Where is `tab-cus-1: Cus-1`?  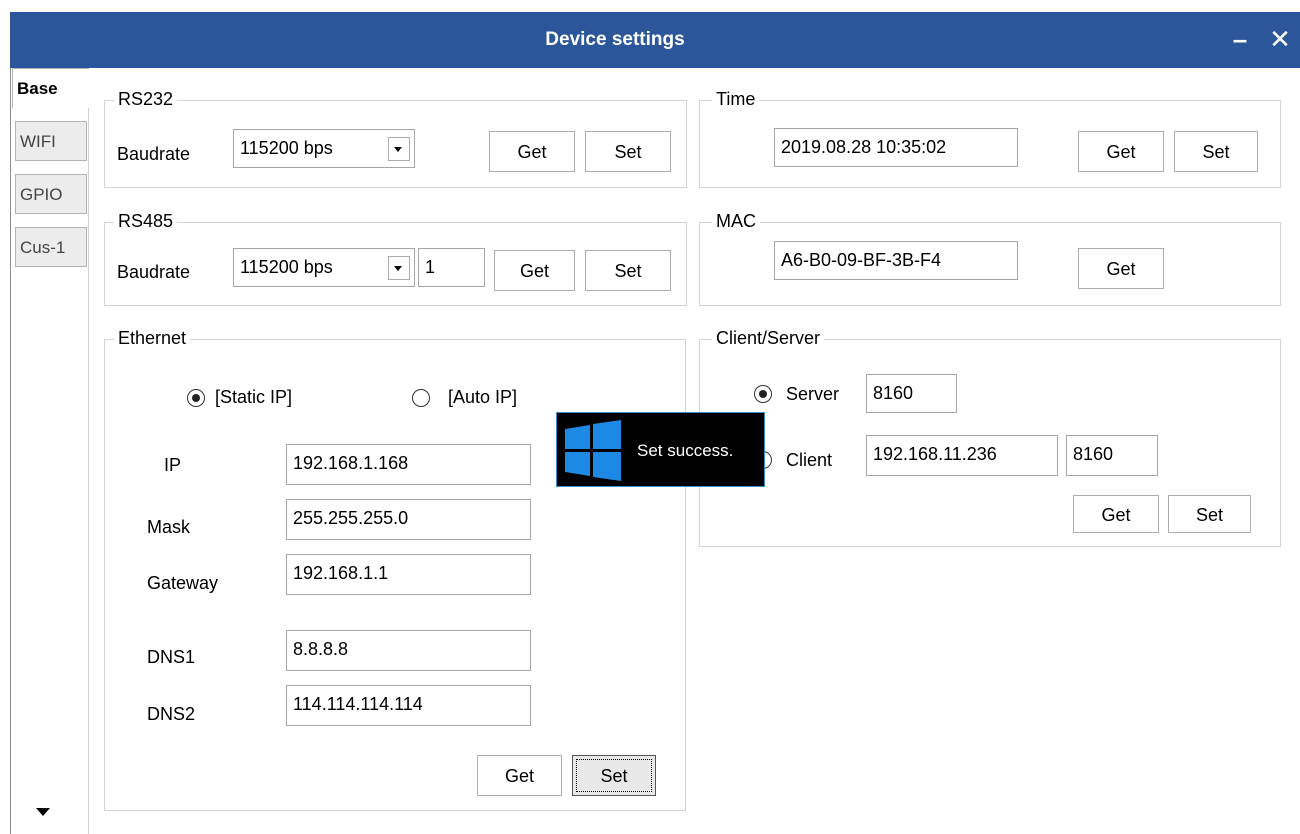 tab-cus-1: Cus-1 is located at coordinates (51, 247).